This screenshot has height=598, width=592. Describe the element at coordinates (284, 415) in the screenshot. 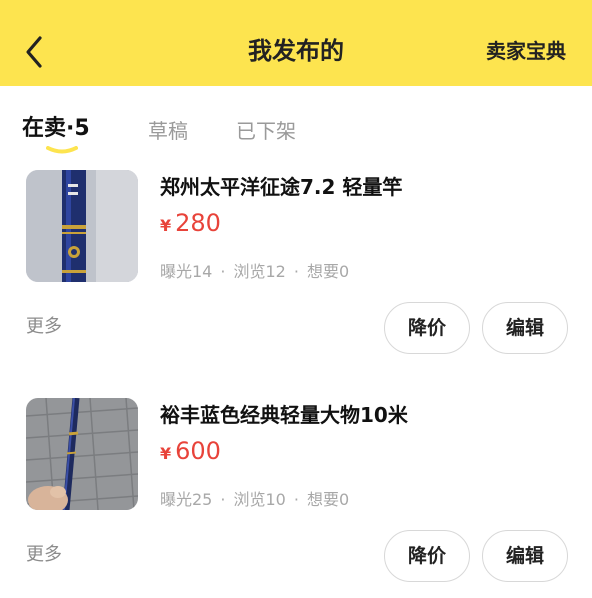

I see `product-title: 裕丰蓝色经典轻量大物10米` at that location.